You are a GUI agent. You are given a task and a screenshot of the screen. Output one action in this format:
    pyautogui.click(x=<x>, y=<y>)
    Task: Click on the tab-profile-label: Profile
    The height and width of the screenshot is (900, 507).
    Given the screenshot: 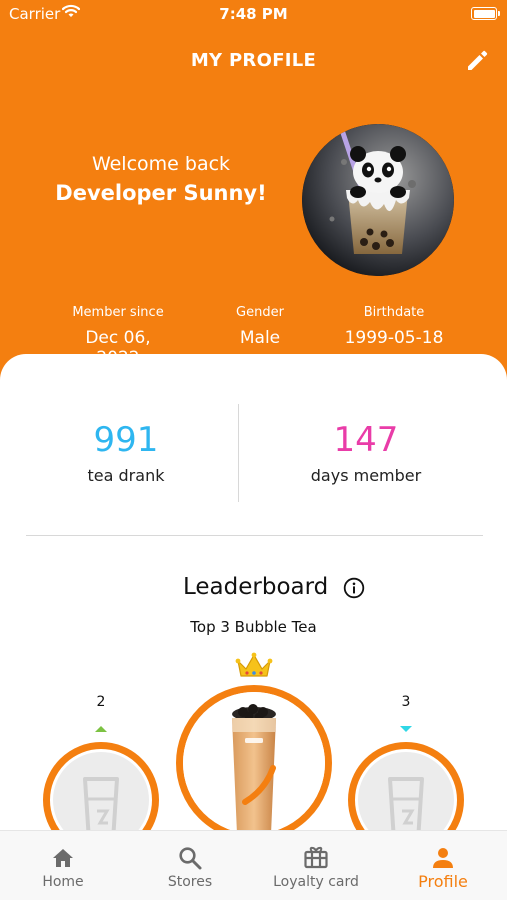 What is the action you would take?
    pyautogui.click(x=443, y=881)
    